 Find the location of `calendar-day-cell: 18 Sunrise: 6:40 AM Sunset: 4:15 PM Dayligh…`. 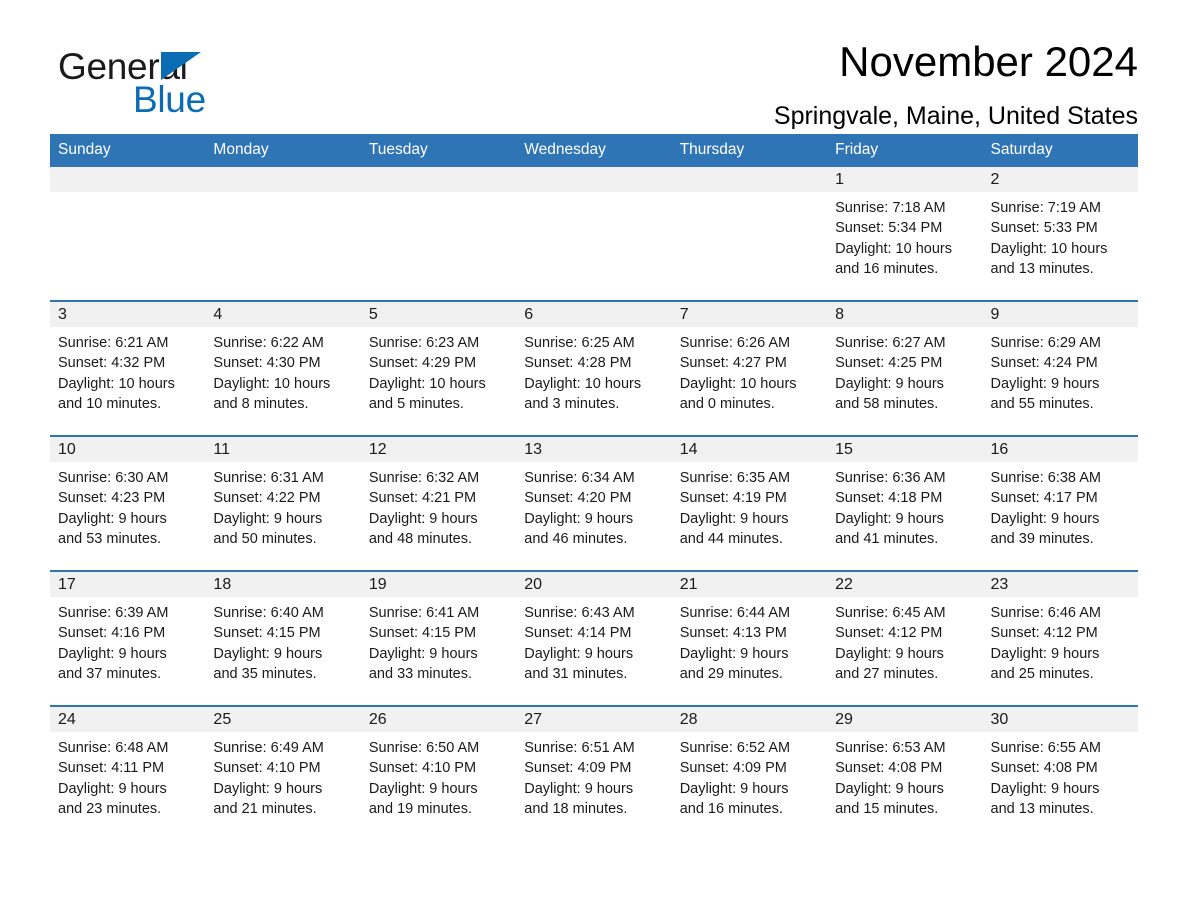

calendar-day-cell: 18 Sunrise: 6:40 AM Sunset: 4:15 PM Dayligh… is located at coordinates (283, 638).